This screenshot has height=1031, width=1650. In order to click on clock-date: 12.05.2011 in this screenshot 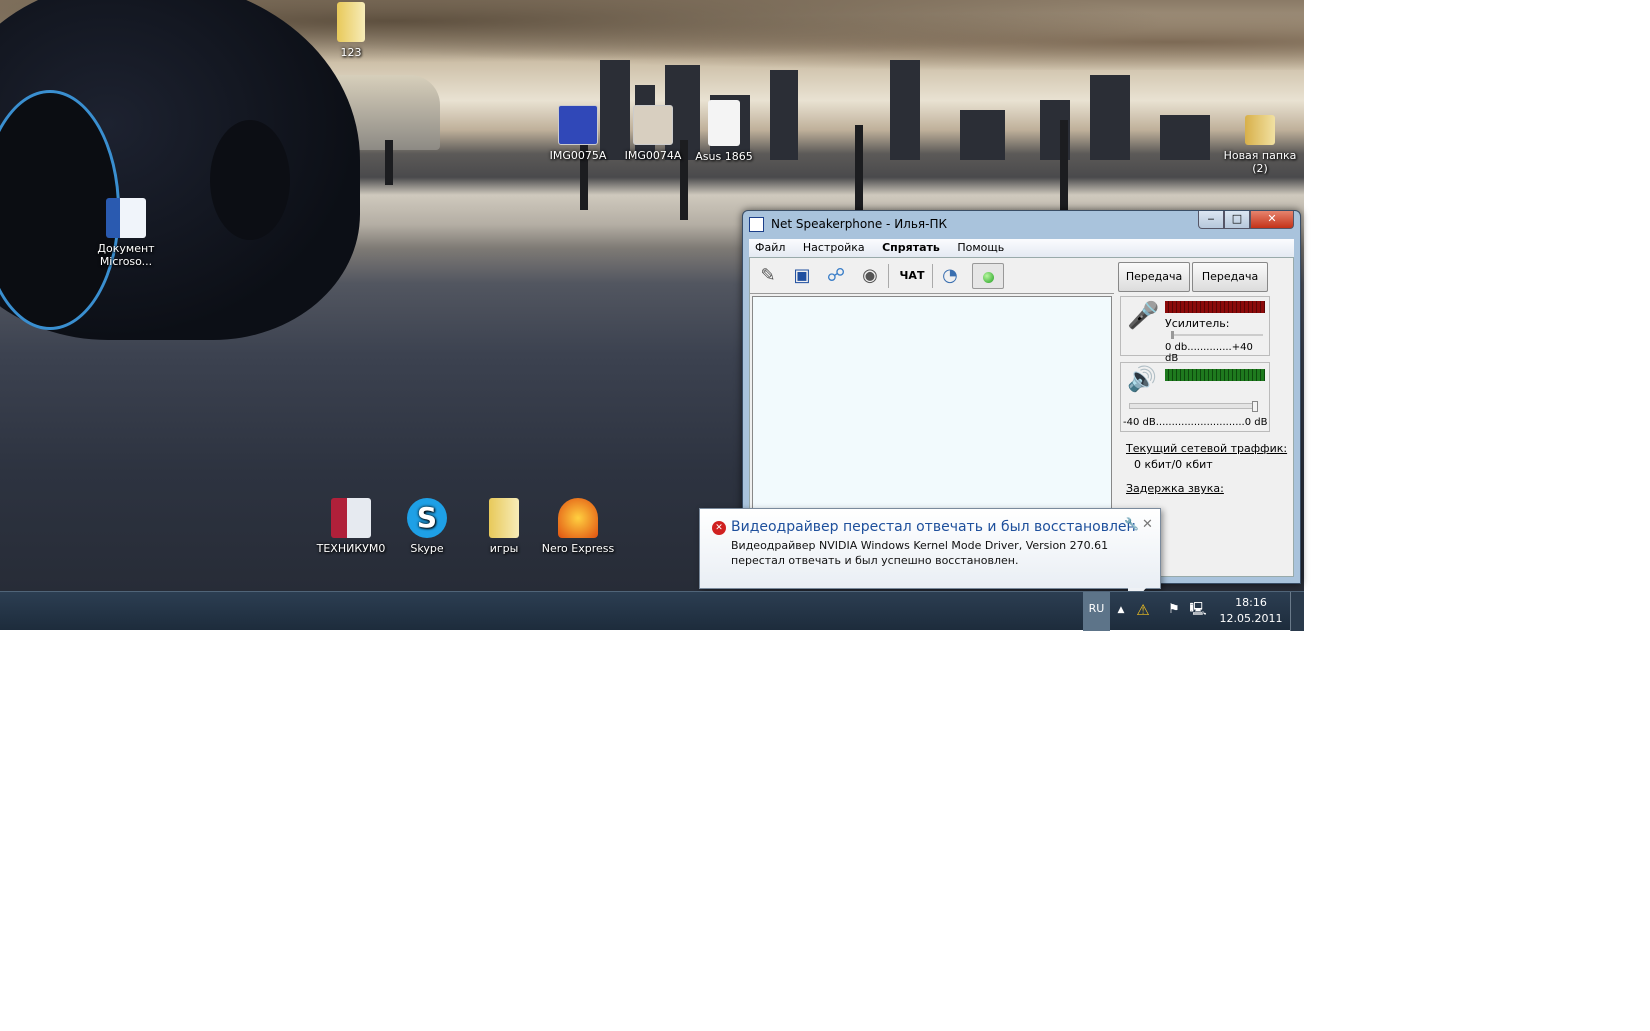, I will do `click(1251, 618)`.